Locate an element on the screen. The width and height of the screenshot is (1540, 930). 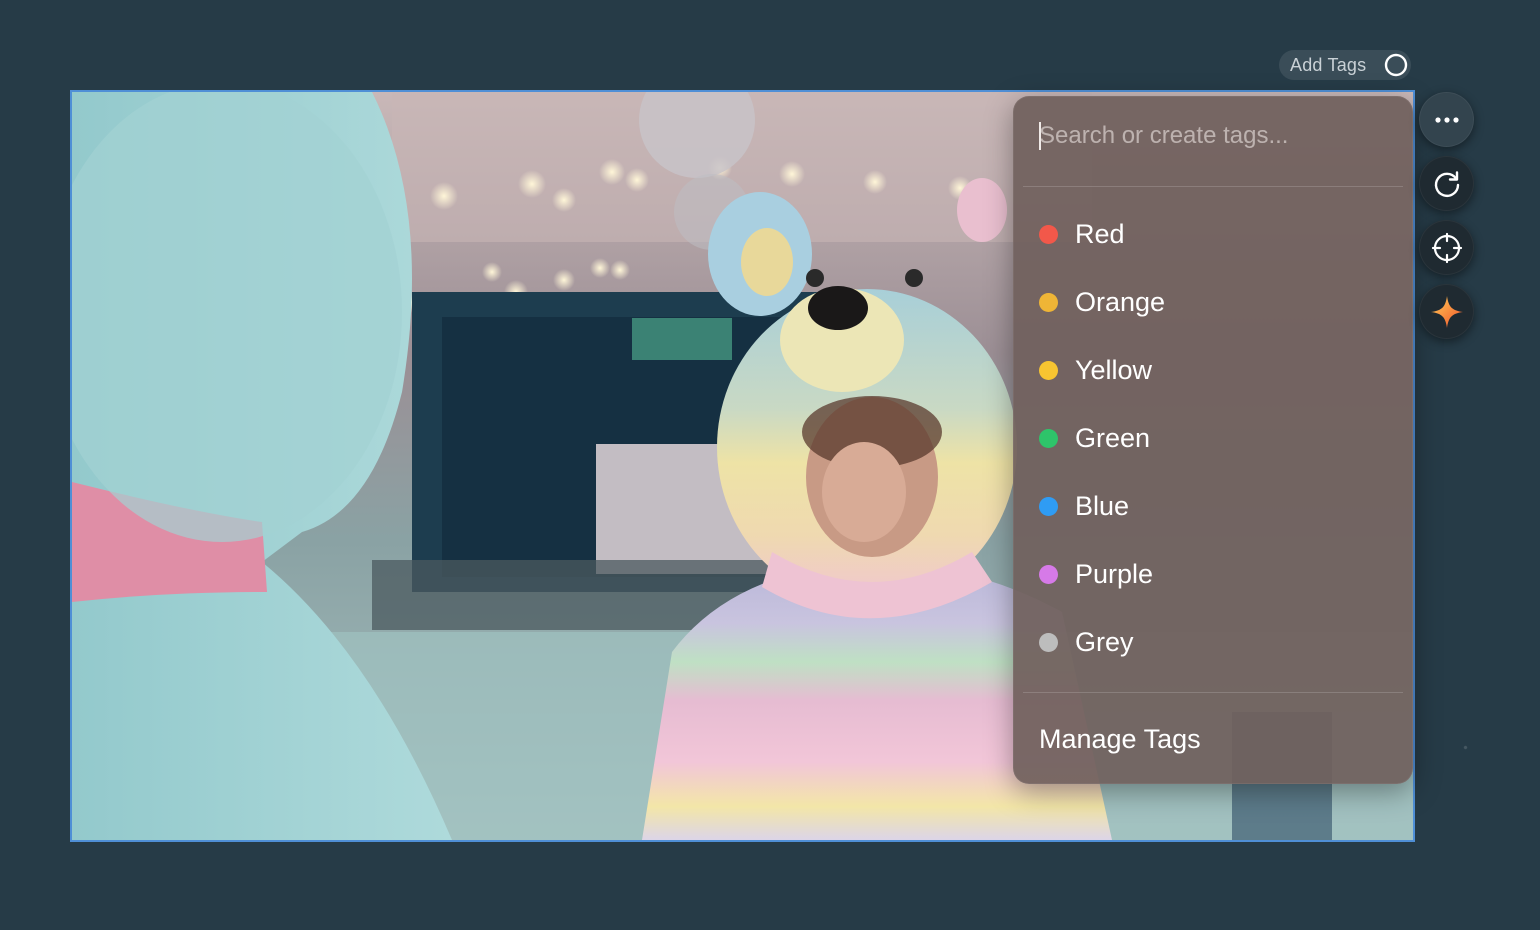
ai-assist-button is located at coordinates (1446, 311).